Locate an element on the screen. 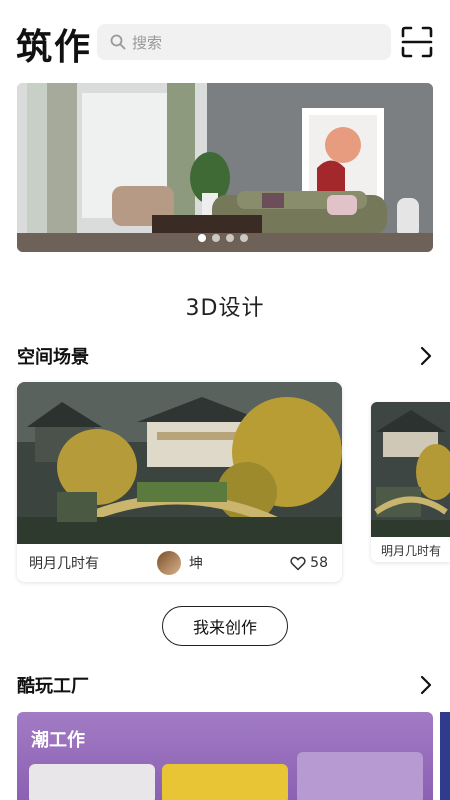  scene-card: 明月几时有 is located at coordinates (410, 482).